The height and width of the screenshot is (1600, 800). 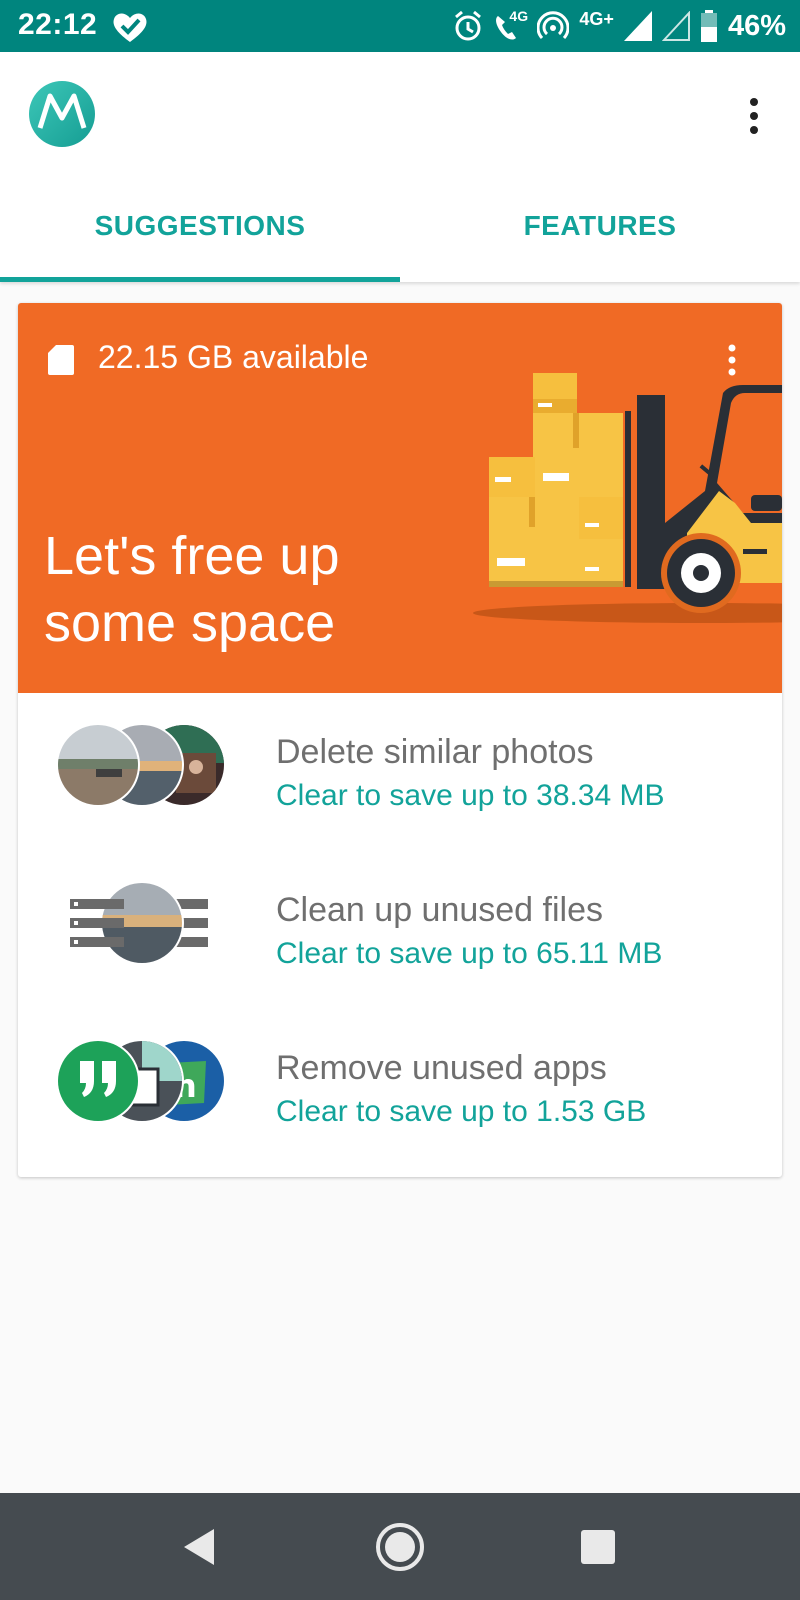 What do you see at coordinates (553, 25) in the screenshot?
I see `hotspot-icon` at bounding box center [553, 25].